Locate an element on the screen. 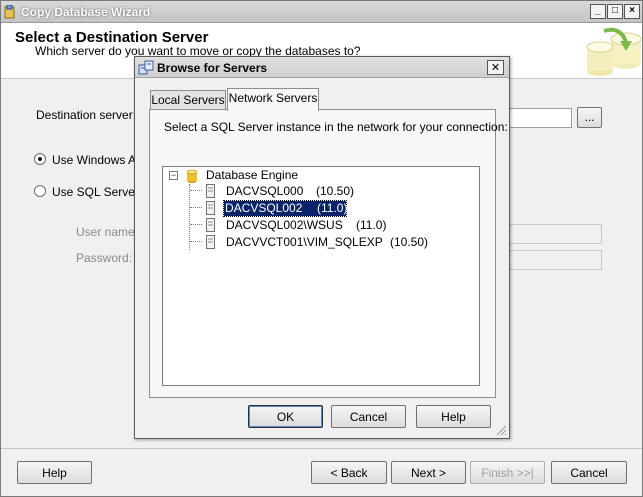  windows-auth-radio is located at coordinates (40, 159).